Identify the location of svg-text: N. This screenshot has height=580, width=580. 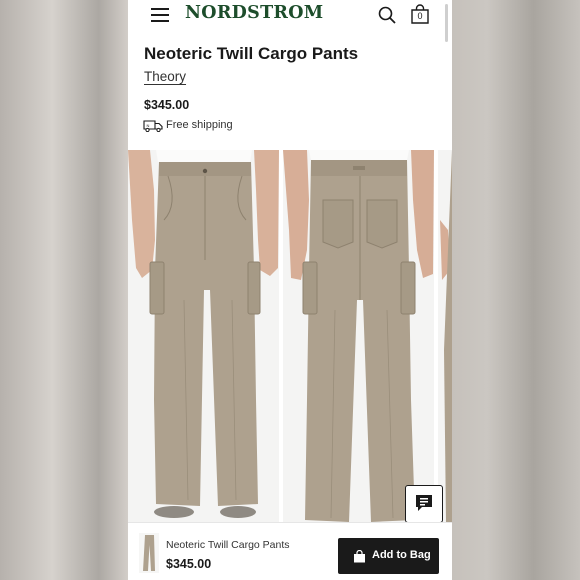
(148, 125).